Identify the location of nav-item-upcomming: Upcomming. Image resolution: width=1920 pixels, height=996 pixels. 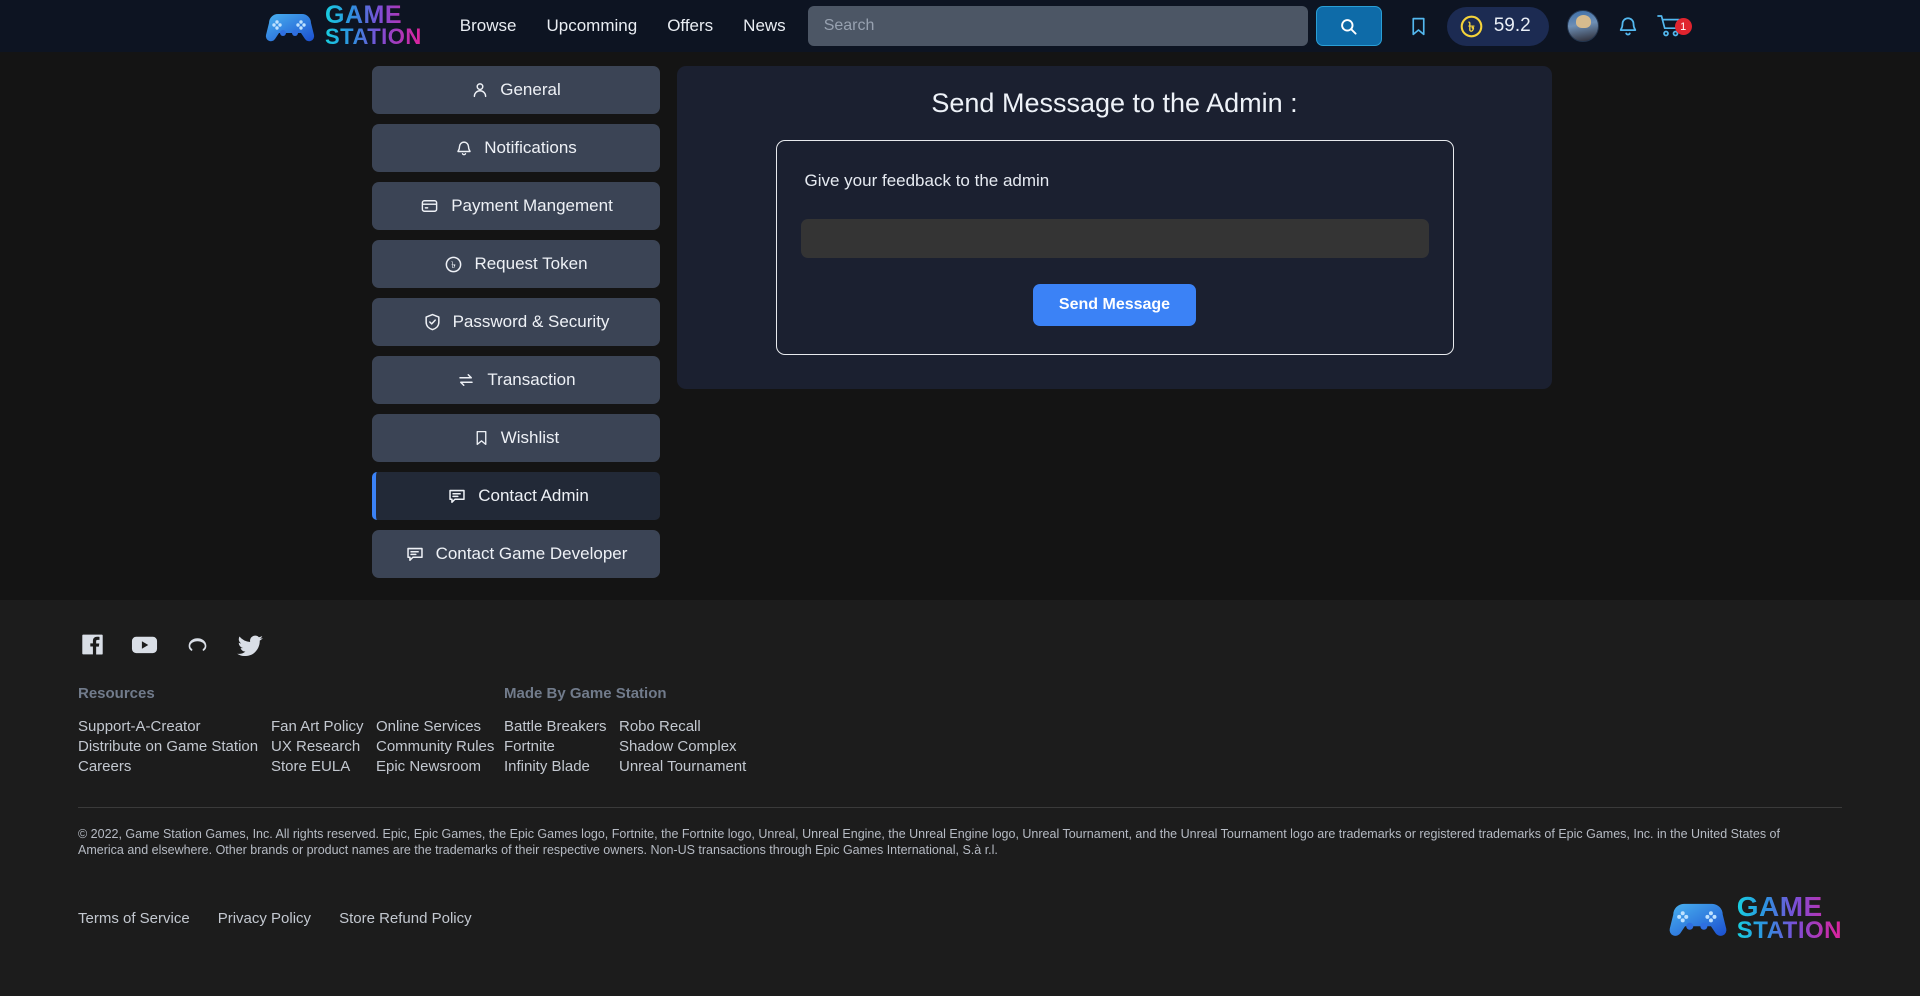
(591, 26).